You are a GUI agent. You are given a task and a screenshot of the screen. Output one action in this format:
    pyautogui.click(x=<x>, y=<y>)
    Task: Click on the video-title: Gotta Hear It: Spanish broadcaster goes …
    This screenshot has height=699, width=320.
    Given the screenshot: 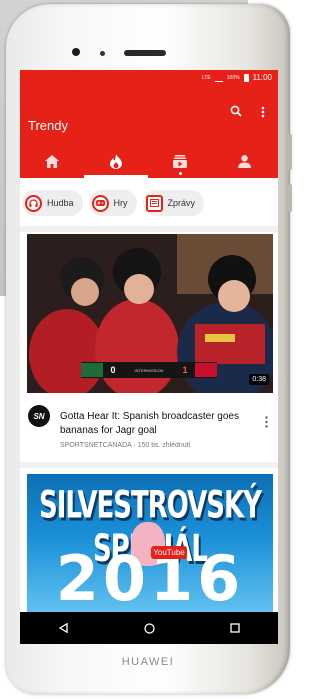 What is the action you would take?
    pyautogui.click(x=158, y=424)
    